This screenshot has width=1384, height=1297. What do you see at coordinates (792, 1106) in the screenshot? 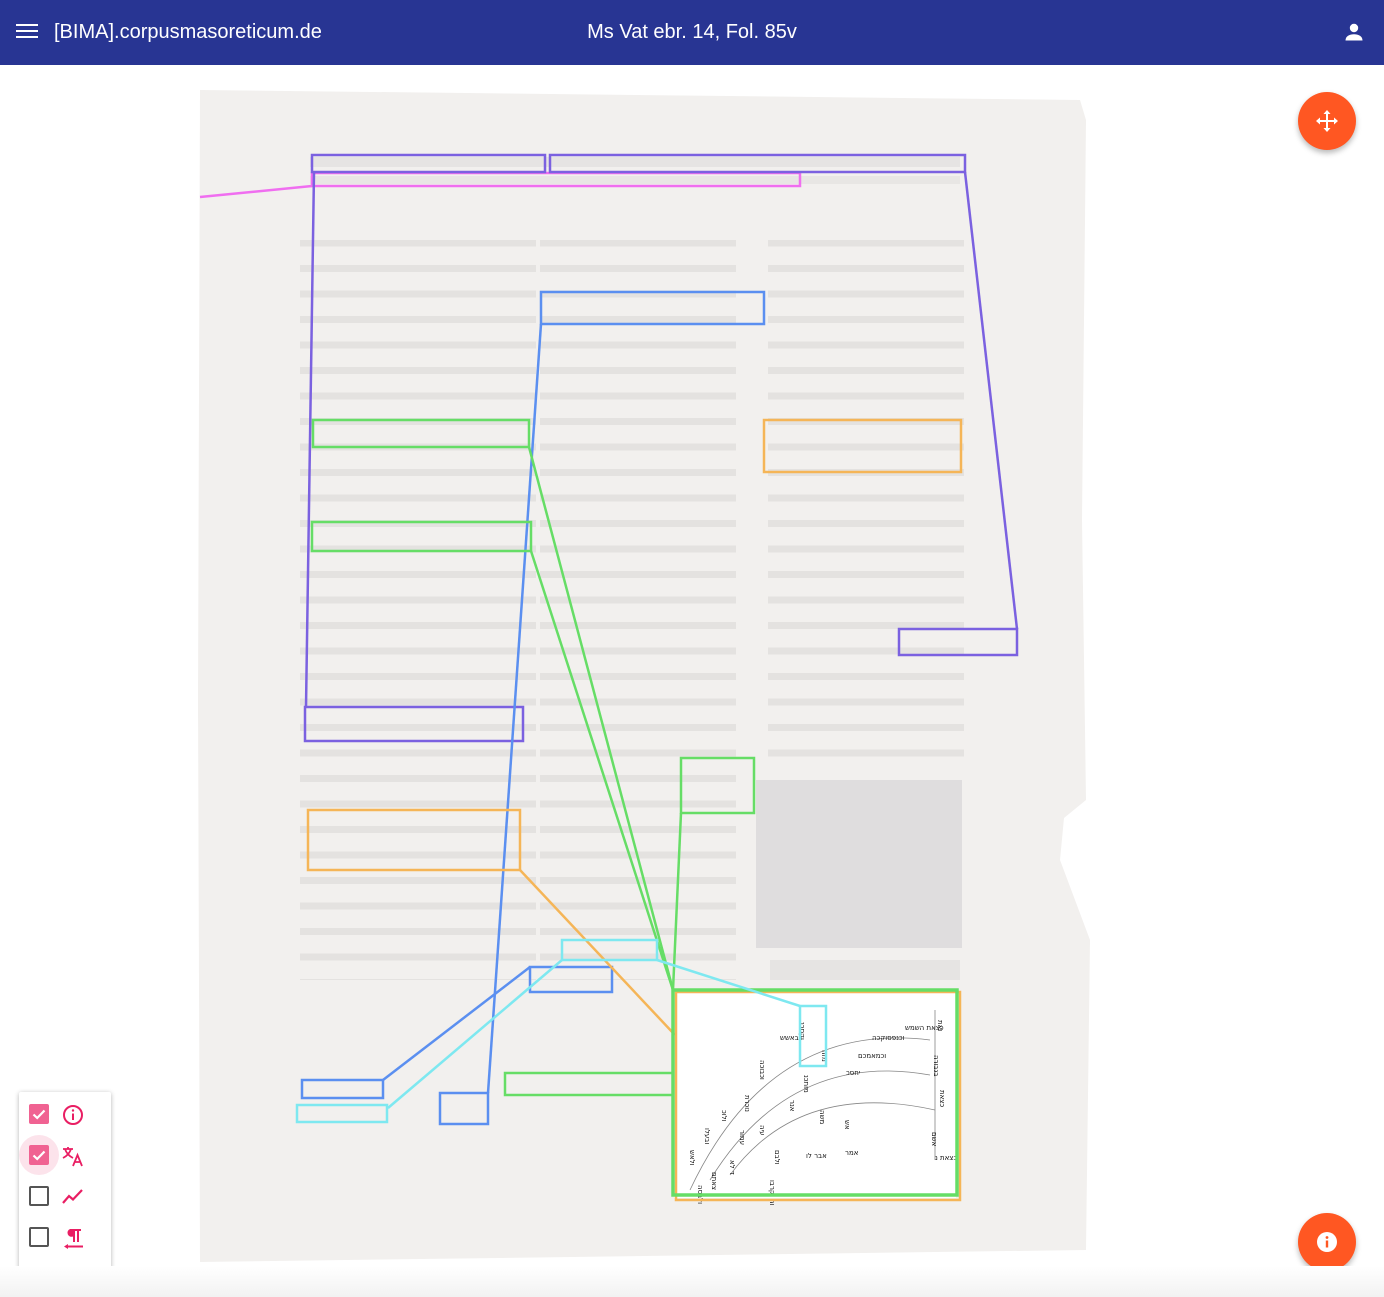
I see `diagram-label: אנר` at bounding box center [792, 1106].